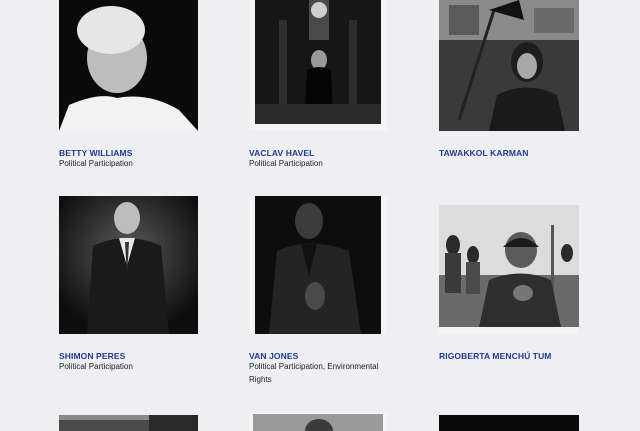 Image resolution: width=640 pixels, height=431 pixels. I want to click on person-name-link: RIGOBERTA MENCHÚ TUM, so click(495, 356).